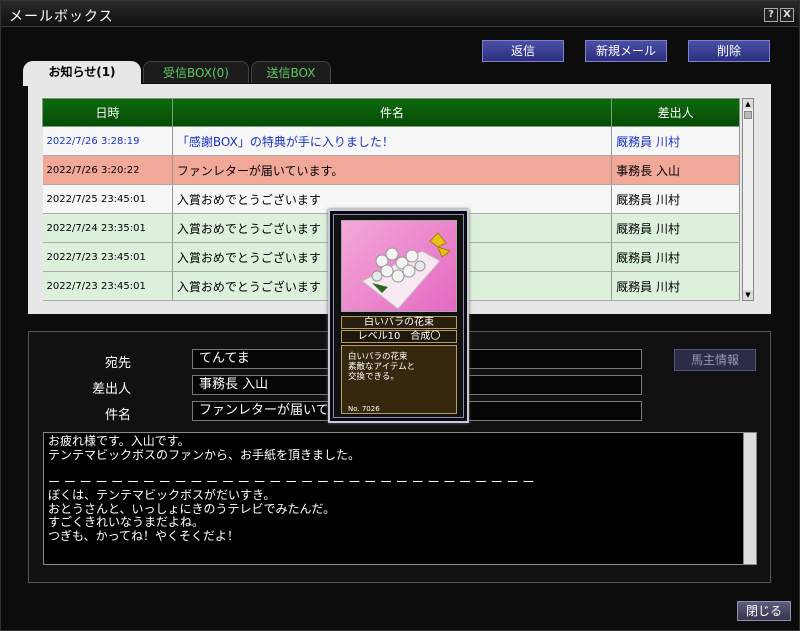 This screenshot has height=631, width=800. Describe the element at coordinates (748, 199) in the screenshot. I see `list-scrollbar: ▲ ▼` at that location.